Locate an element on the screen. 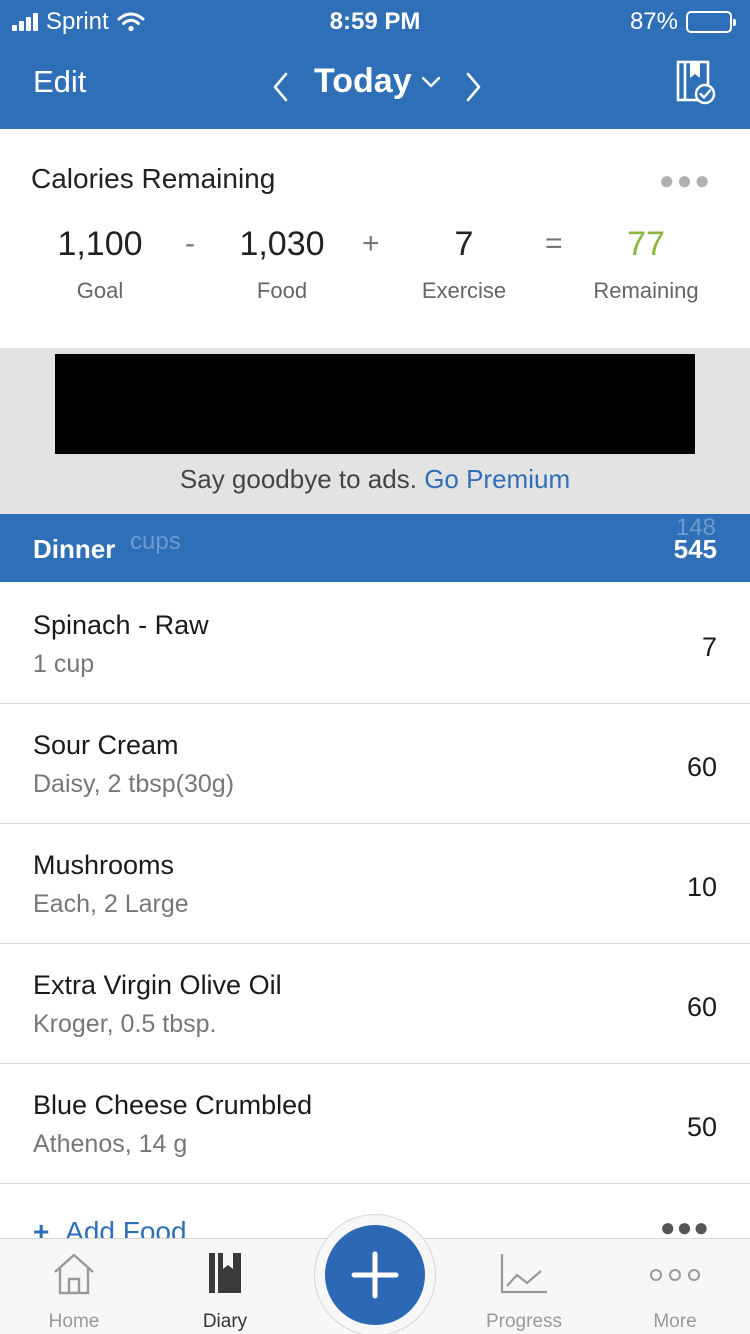 The image size is (750, 1334). more-dots-icon is located at coordinates (675, 1275).